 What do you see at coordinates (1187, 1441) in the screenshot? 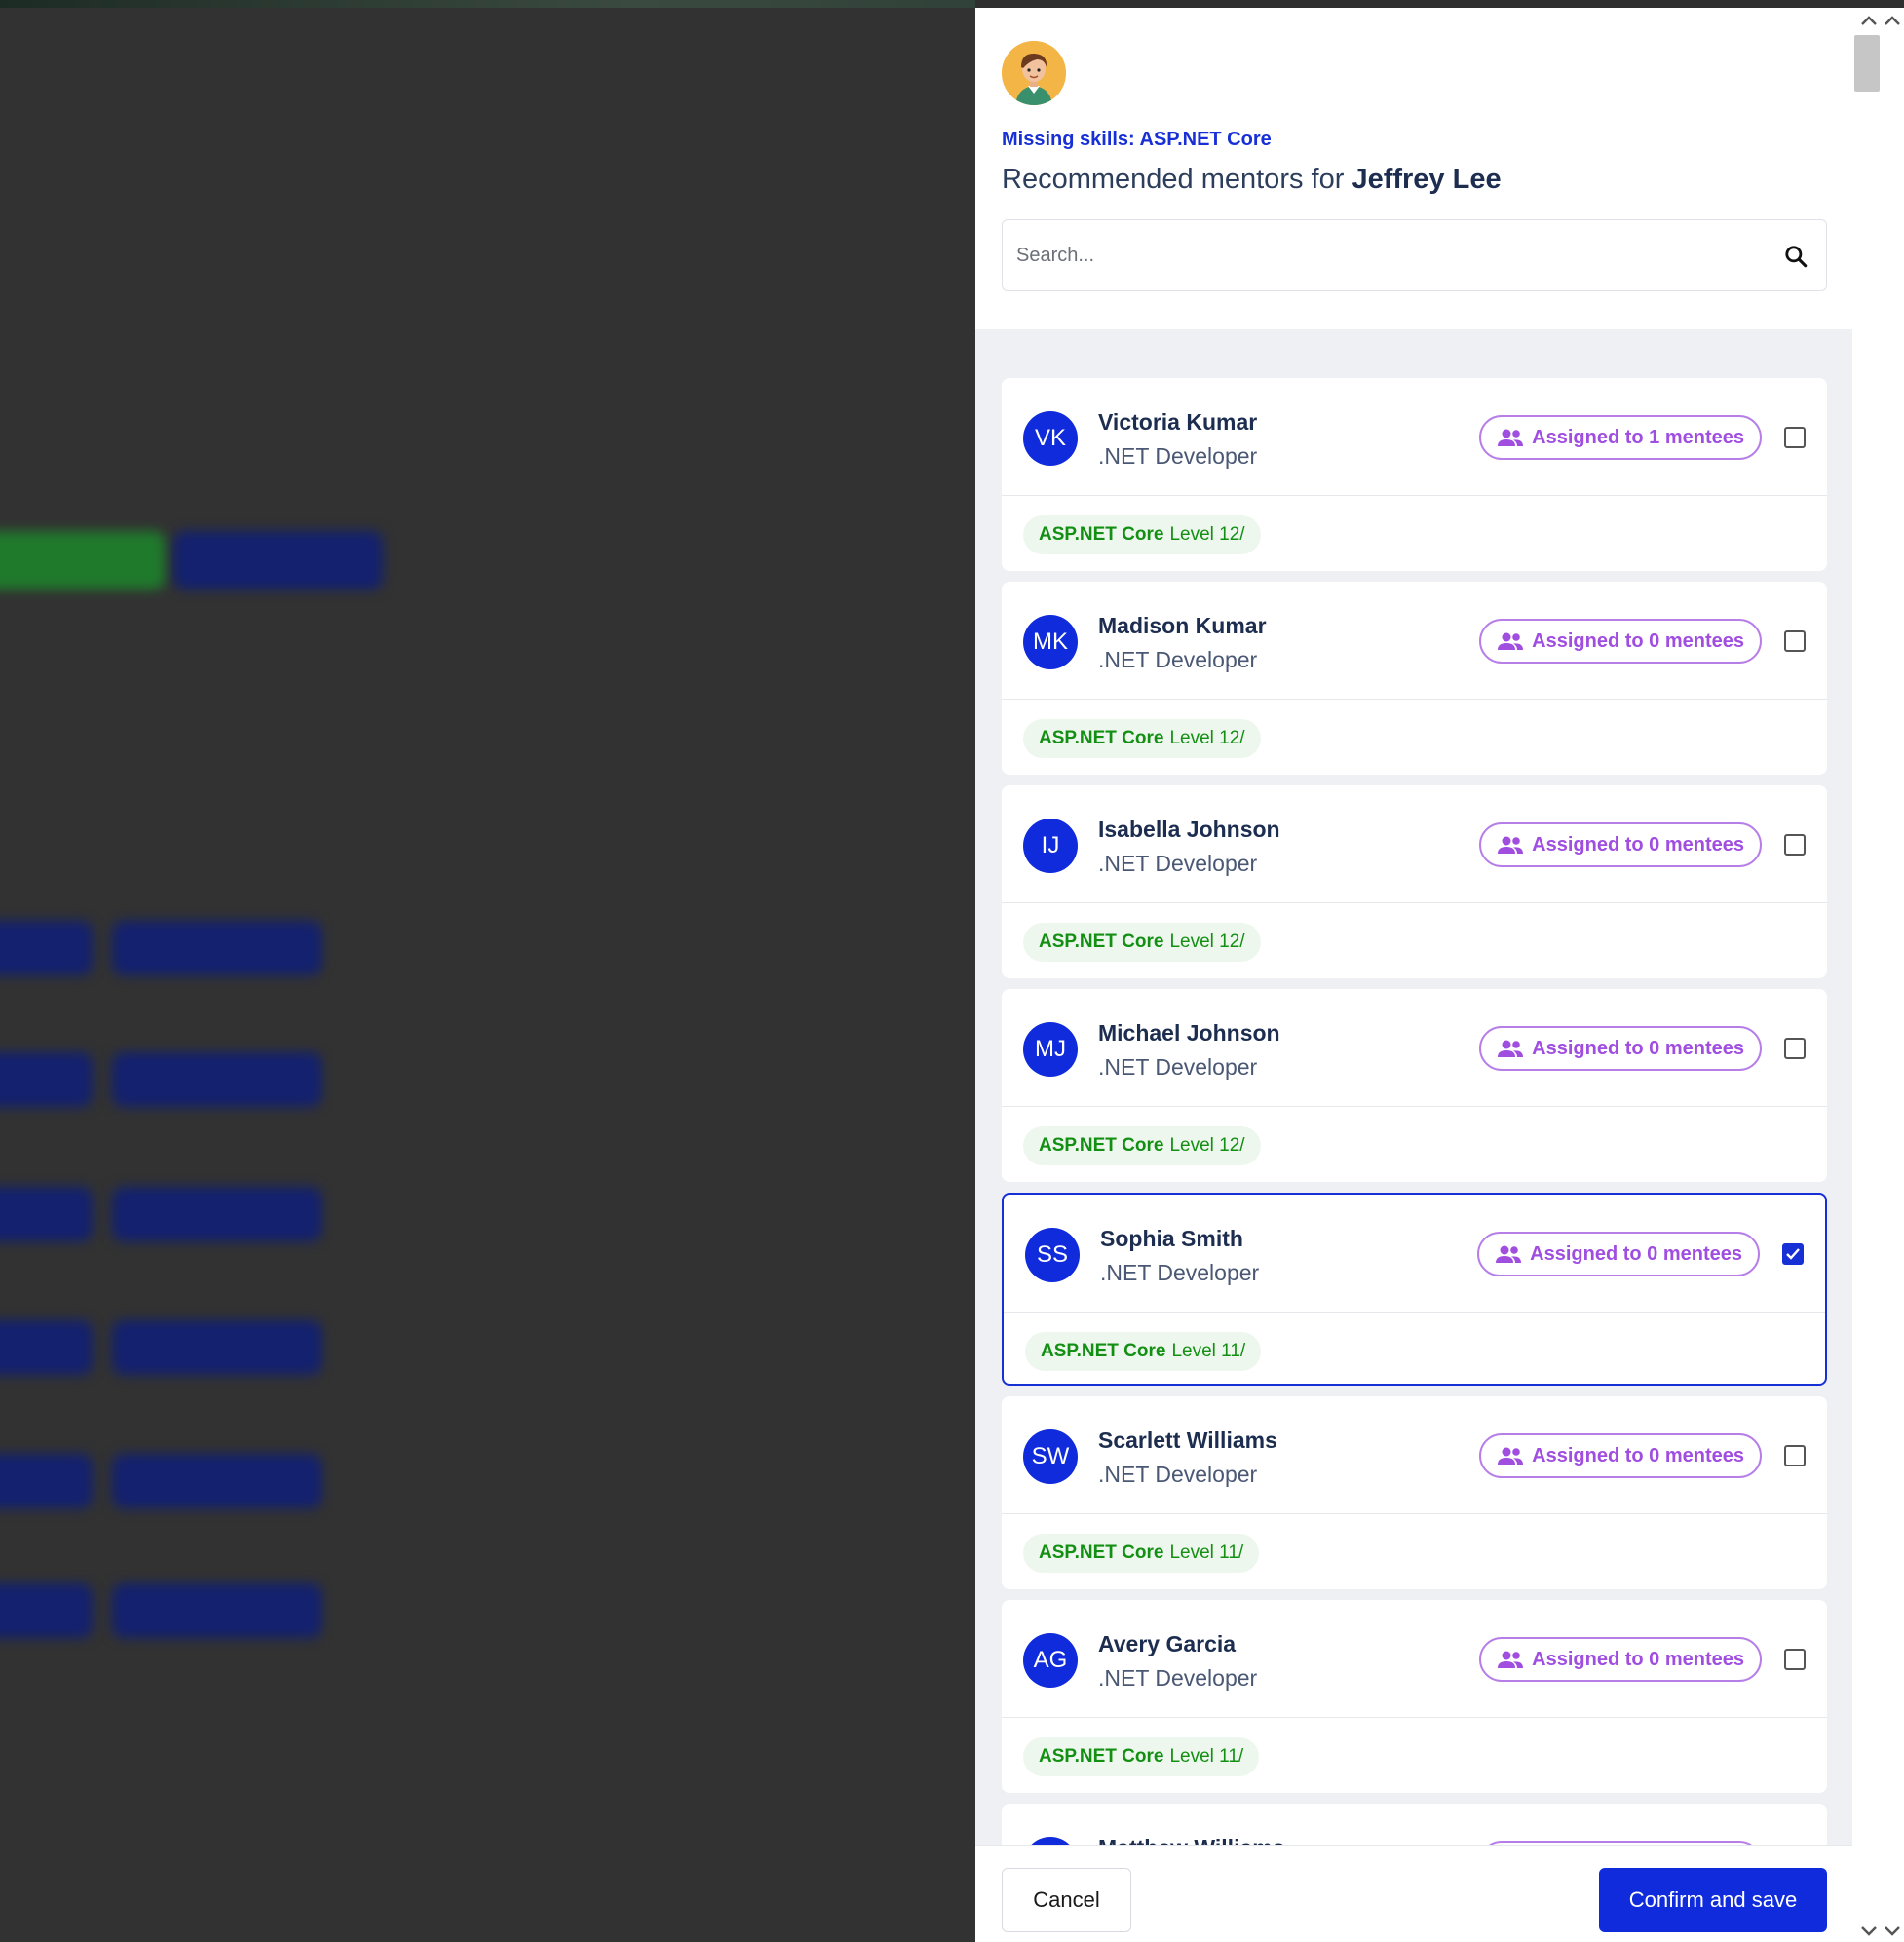
I see `mentor-name: Scarlett Williams` at bounding box center [1187, 1441].